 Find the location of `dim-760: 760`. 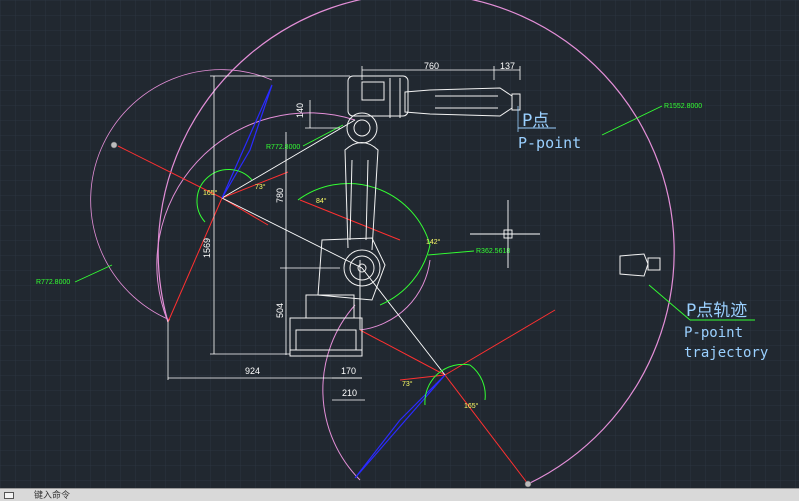

dim-760: 760 is located at coordinates (431, 66).